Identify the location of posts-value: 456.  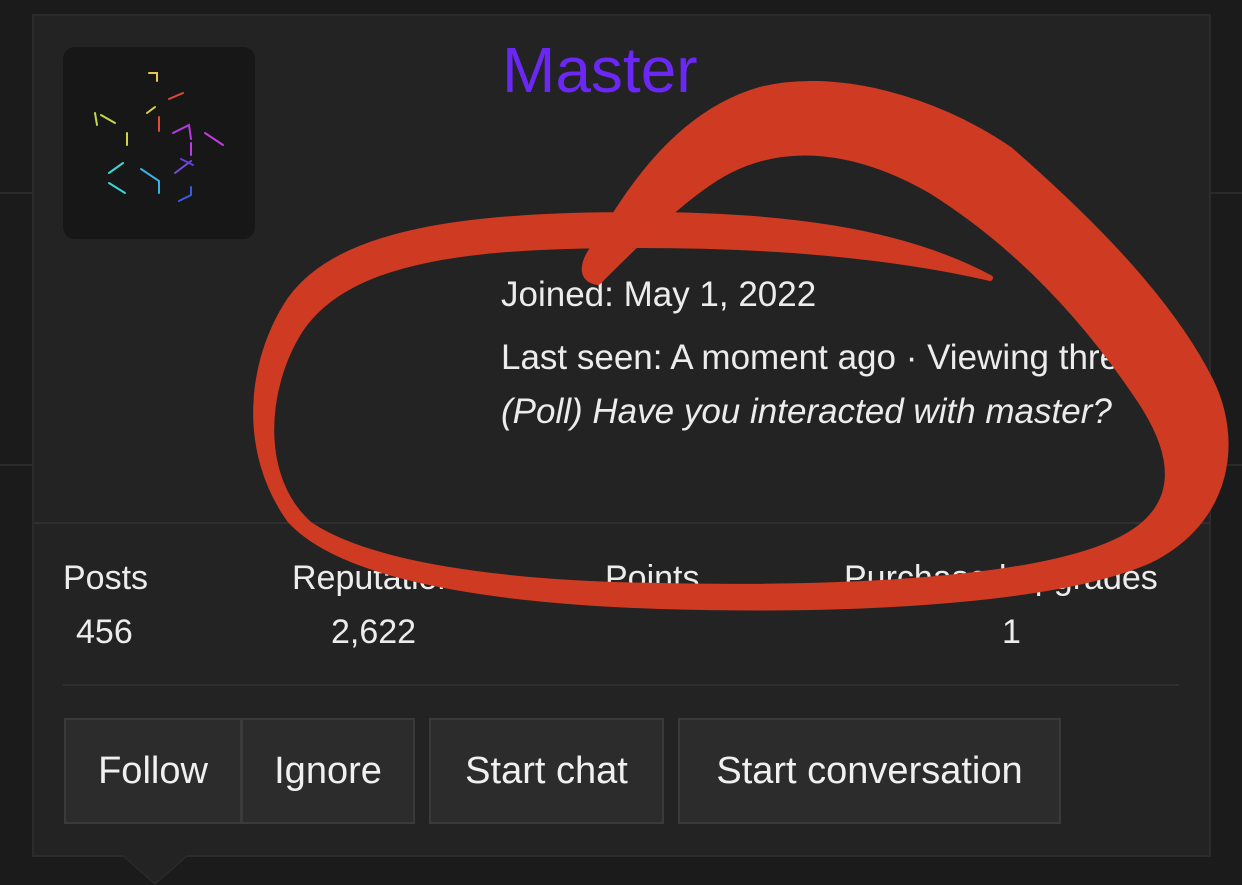
(104, 632).